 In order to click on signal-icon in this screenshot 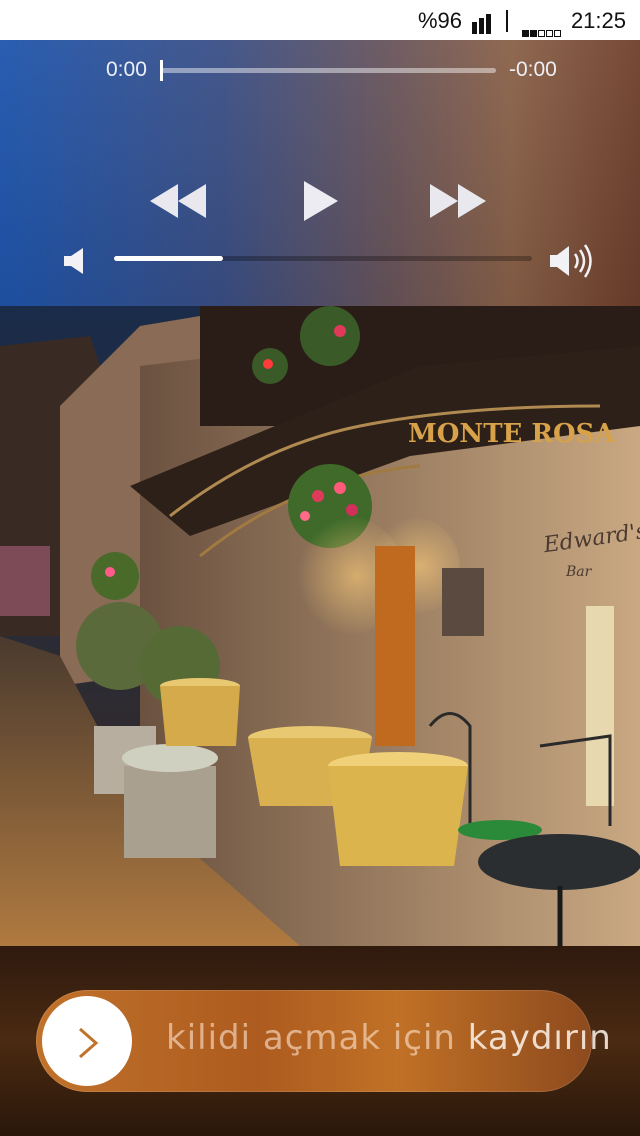, I will do `click(484, 24)`.